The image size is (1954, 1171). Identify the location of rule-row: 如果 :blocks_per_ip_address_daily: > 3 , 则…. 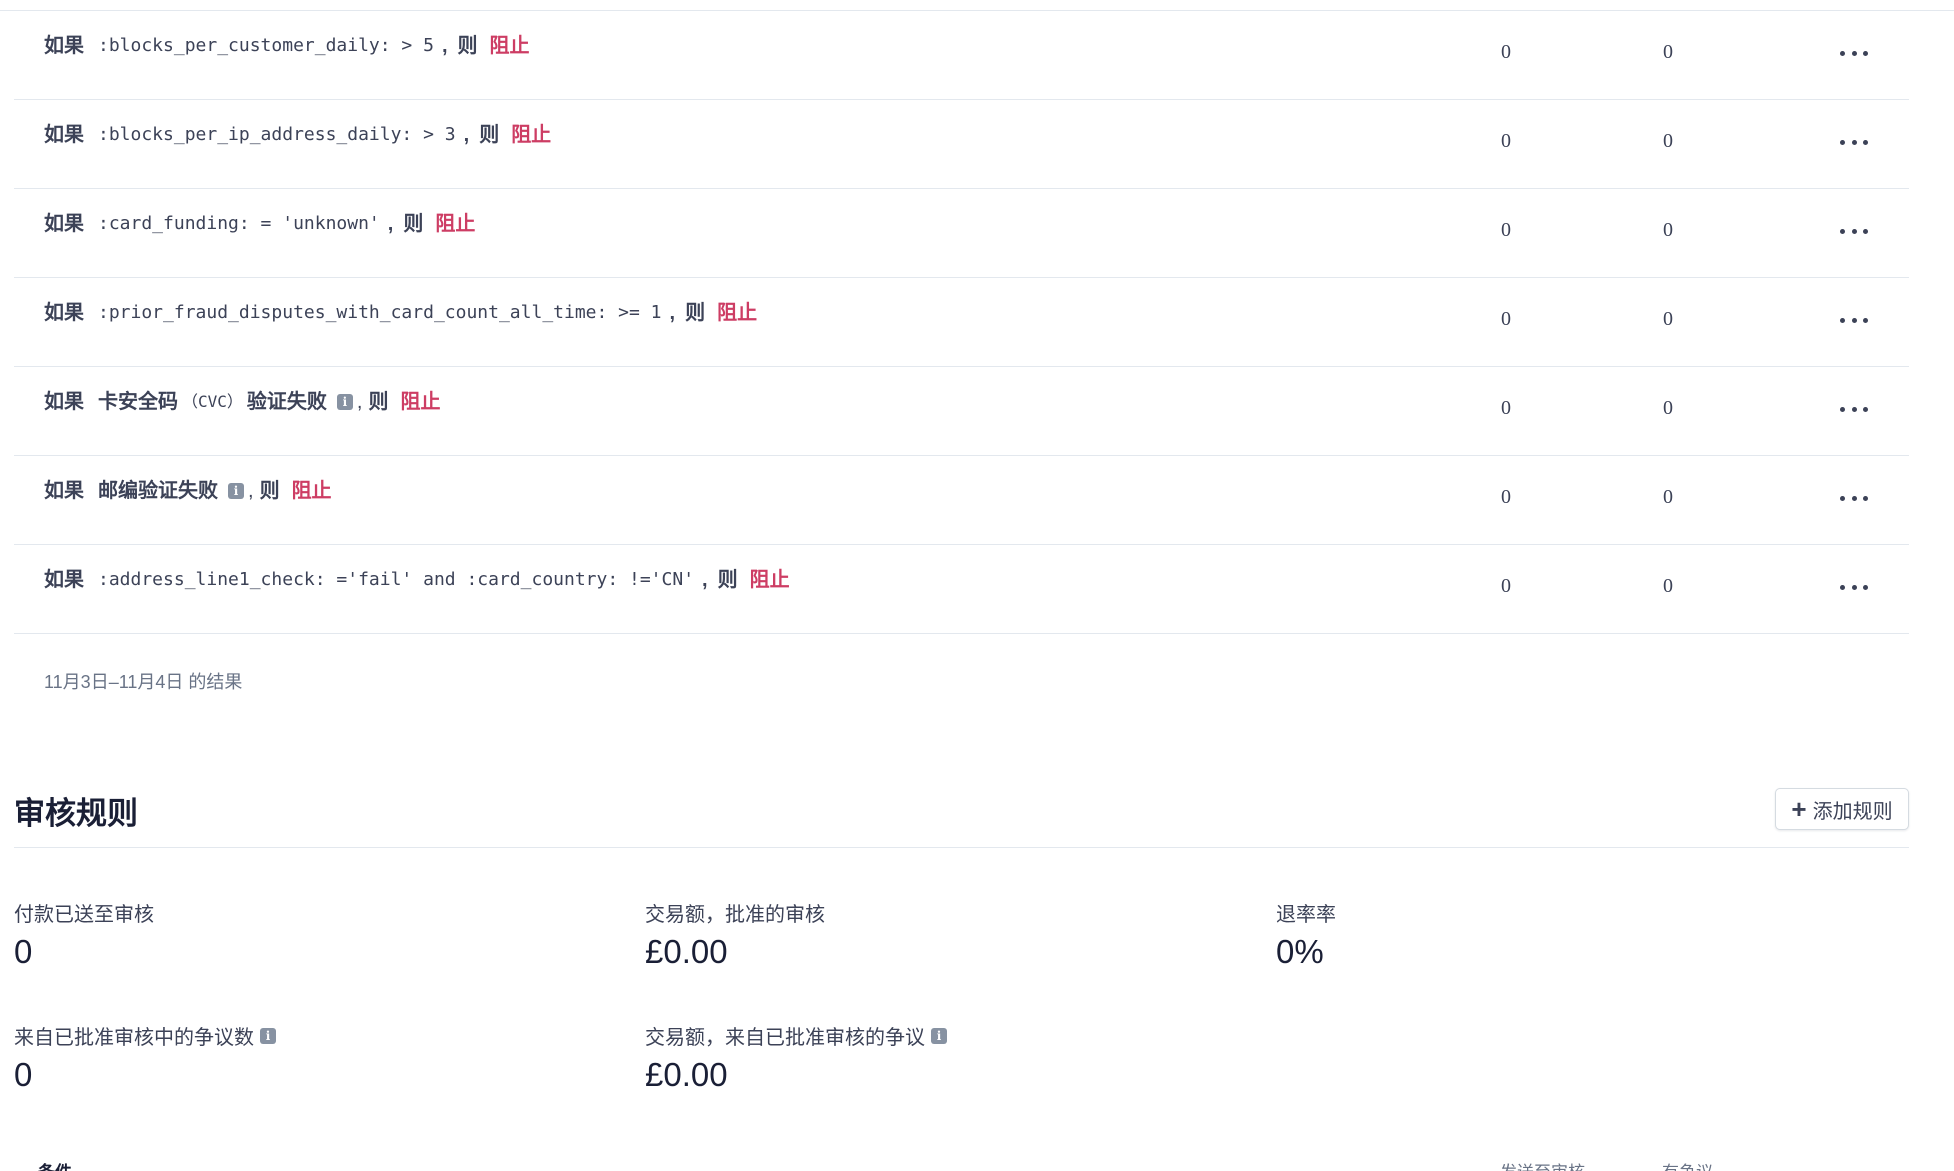
(961, 144).